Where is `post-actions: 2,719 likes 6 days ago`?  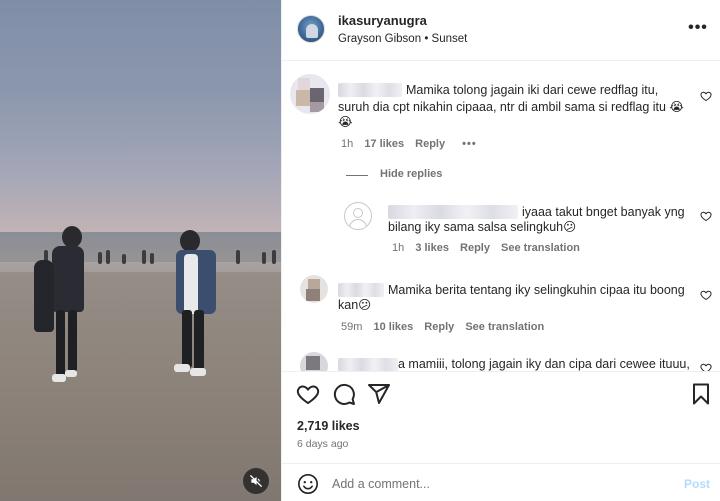 post-actions: 2,719 likes 6 days ago is located at coordinates (501, 417).